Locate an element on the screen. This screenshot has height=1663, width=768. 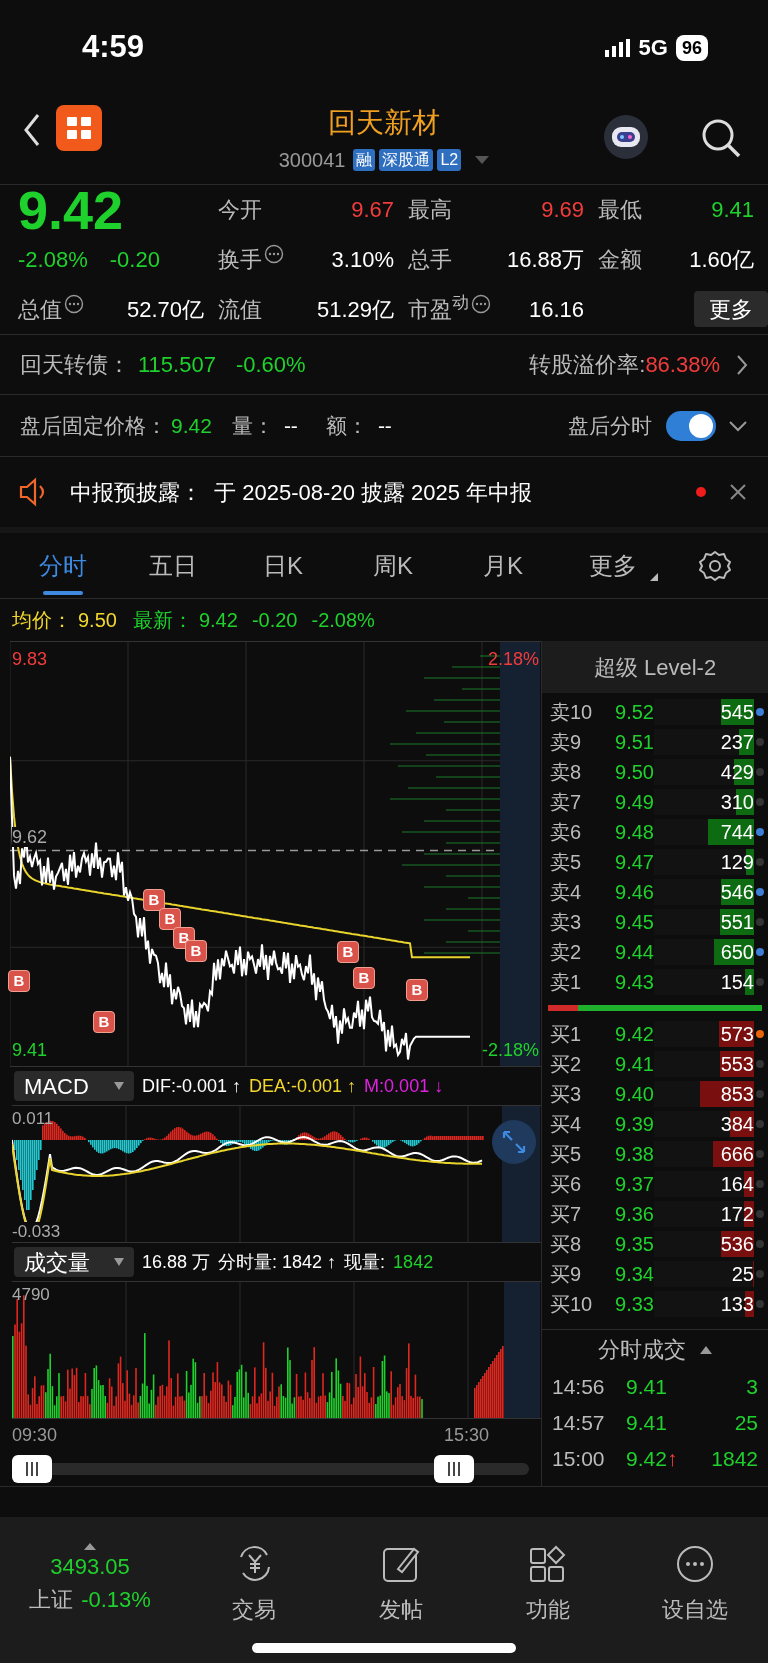
axis-min-price: 9.41 is located at coordinates (30, 1050).